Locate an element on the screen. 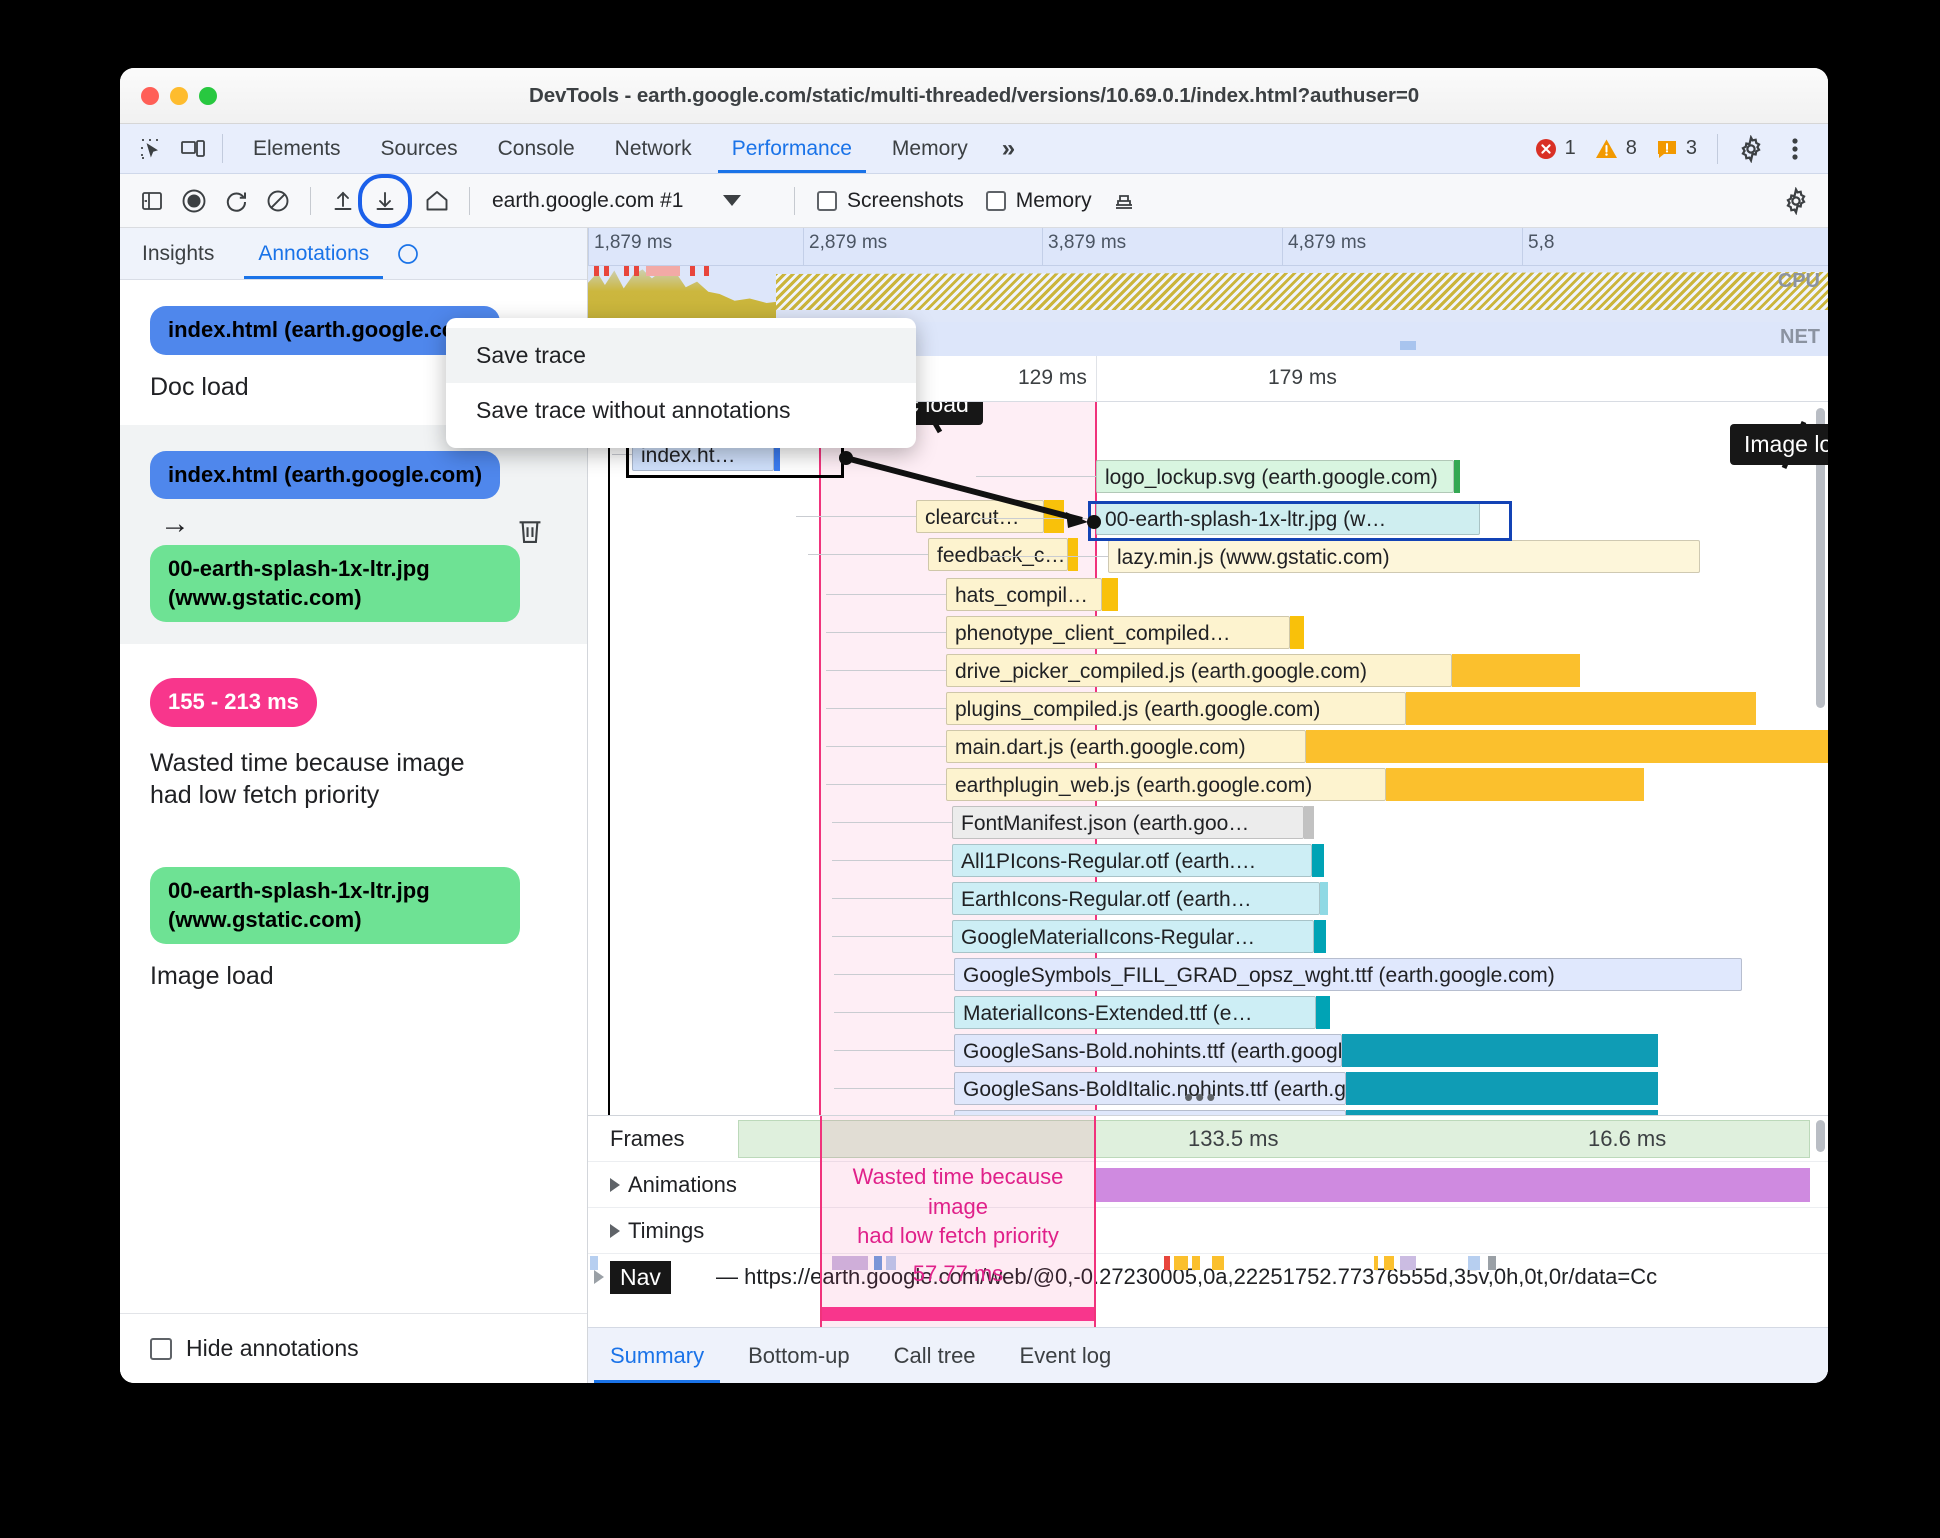 This screenshot has width=1940, height=1538. tab-performance: Performance is located at coordinates (792, 148).